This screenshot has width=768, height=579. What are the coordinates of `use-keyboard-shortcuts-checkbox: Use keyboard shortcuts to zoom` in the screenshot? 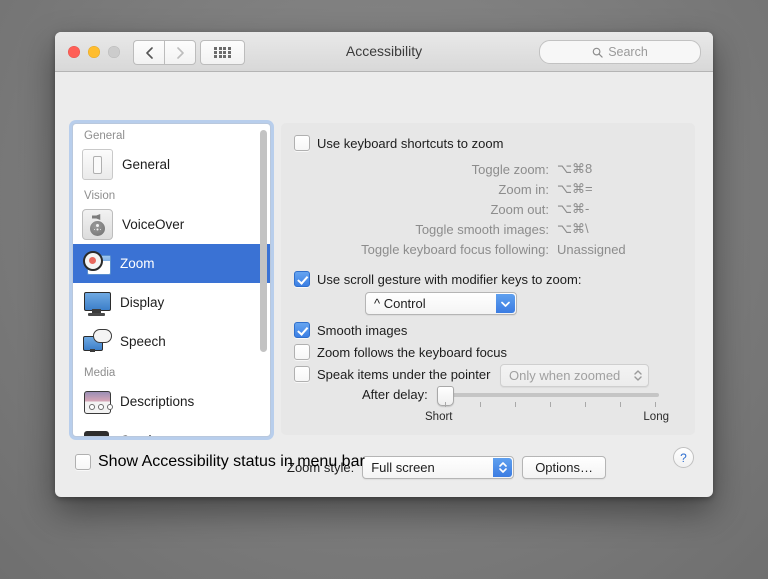 It's located at (398, 143).